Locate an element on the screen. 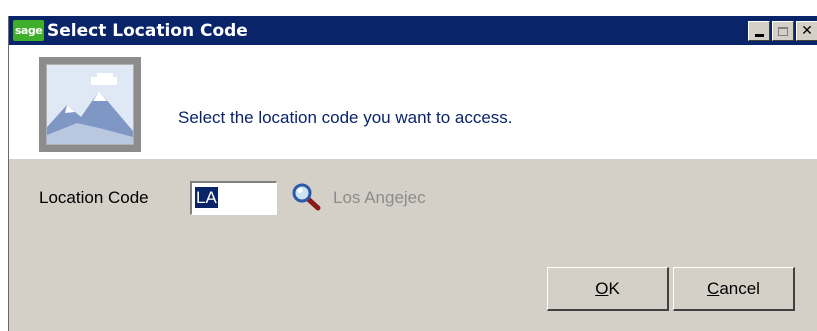 This screenshot has width=817, height=331. ok-mnemonic: O is located at coordinates (602, 288).